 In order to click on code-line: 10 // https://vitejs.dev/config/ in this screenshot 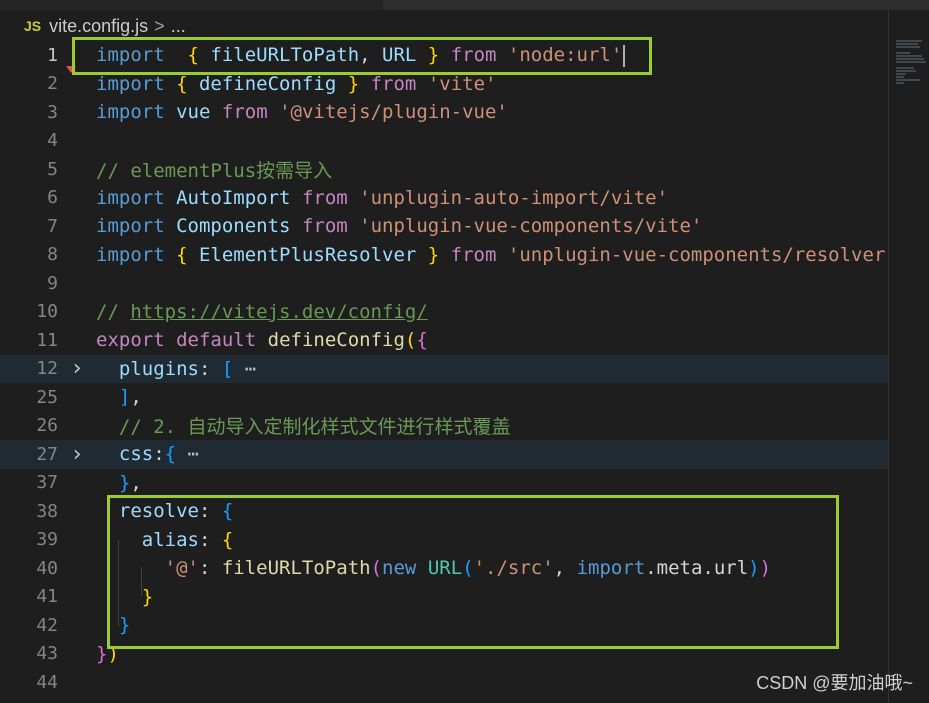, I will do `click(444, 312)`.